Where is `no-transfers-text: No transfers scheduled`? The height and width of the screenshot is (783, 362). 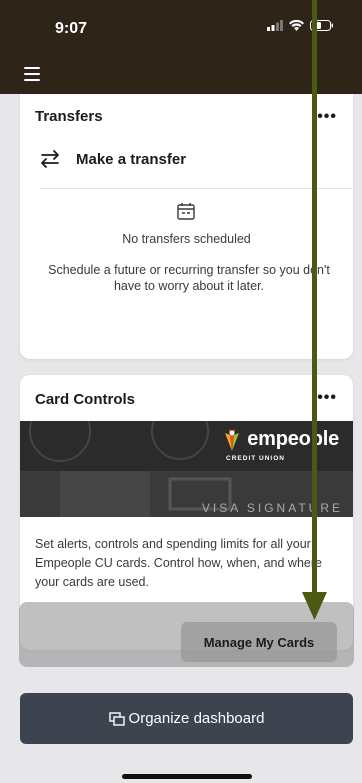 no-transfers-text: No transfers scheduled is located at coordinates (186, 239).